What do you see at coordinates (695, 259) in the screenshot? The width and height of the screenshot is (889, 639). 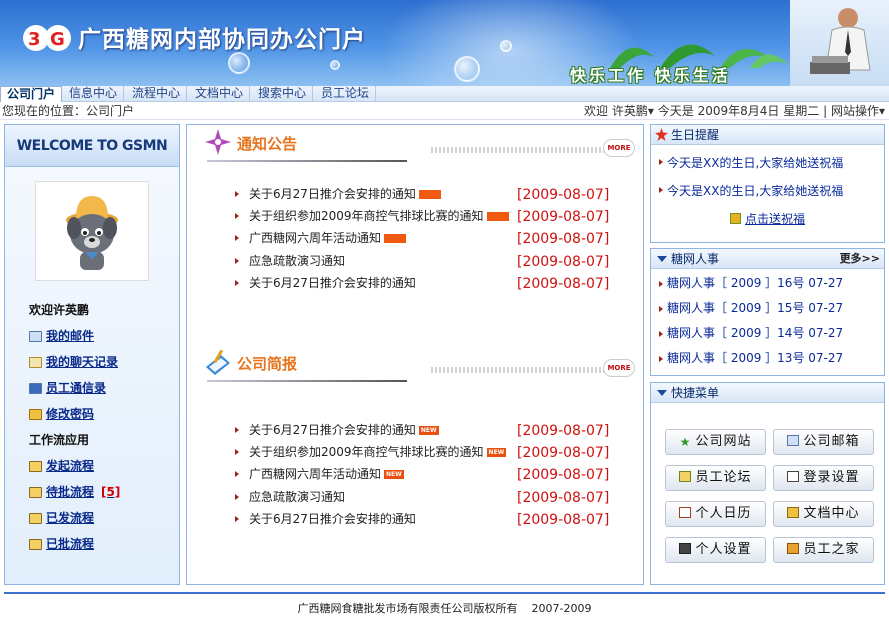 I see `hr-title: 糖网人事` at bounding box center [695, 259].